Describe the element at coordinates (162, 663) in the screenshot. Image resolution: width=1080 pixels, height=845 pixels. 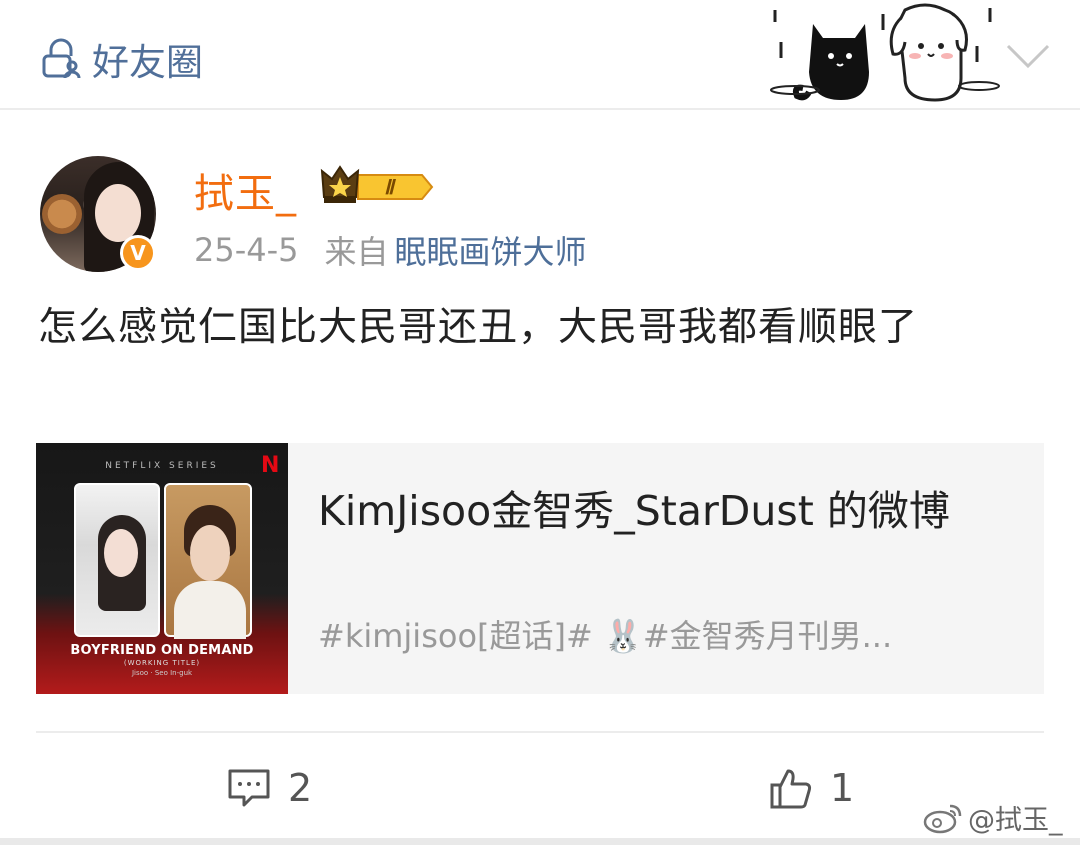
I see `thumbnail-working-title: (WORKING TITLE)` at that location.